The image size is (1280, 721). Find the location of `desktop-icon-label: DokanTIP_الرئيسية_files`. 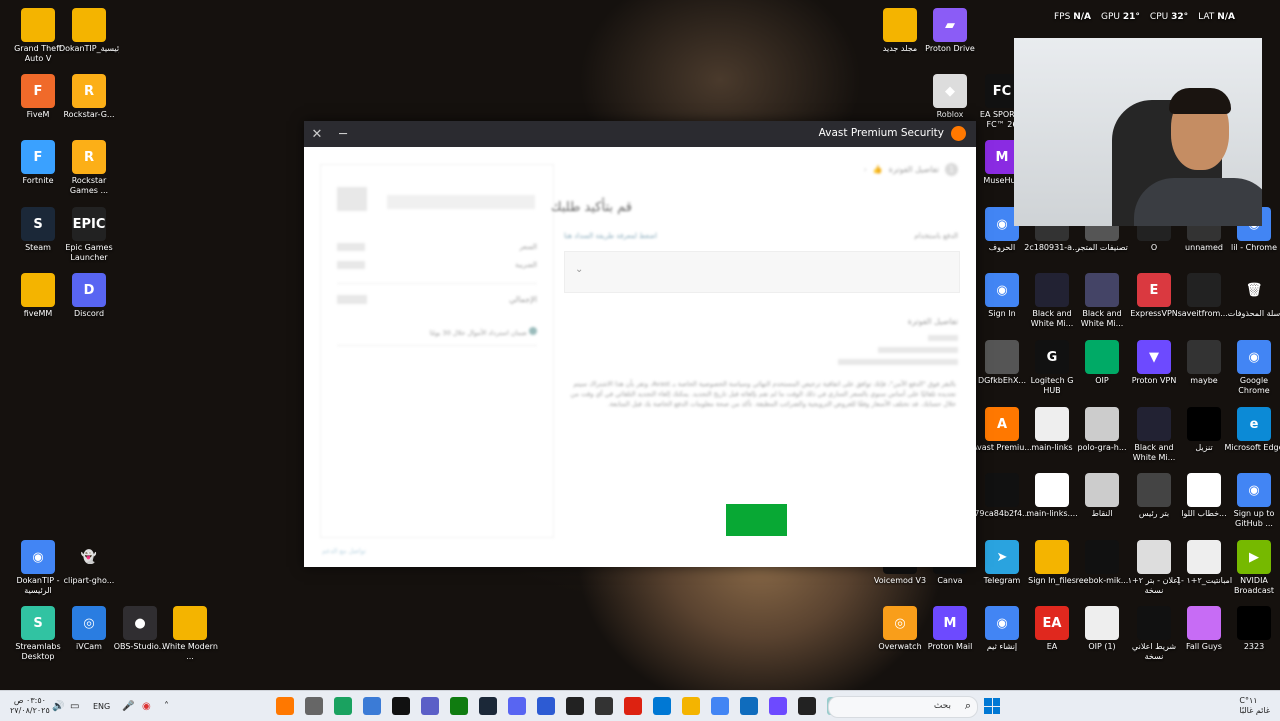

desktop-icon-label: DokanTIP_الرئيسية_files is located at coordinates (89, 48).